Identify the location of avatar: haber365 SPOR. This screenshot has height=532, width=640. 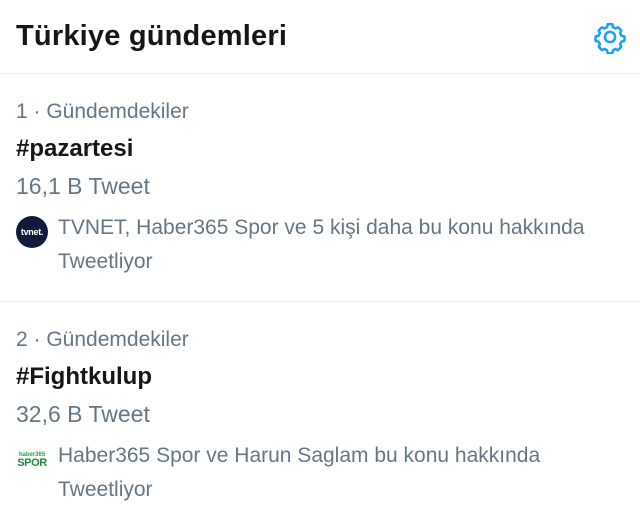
(32, 460).